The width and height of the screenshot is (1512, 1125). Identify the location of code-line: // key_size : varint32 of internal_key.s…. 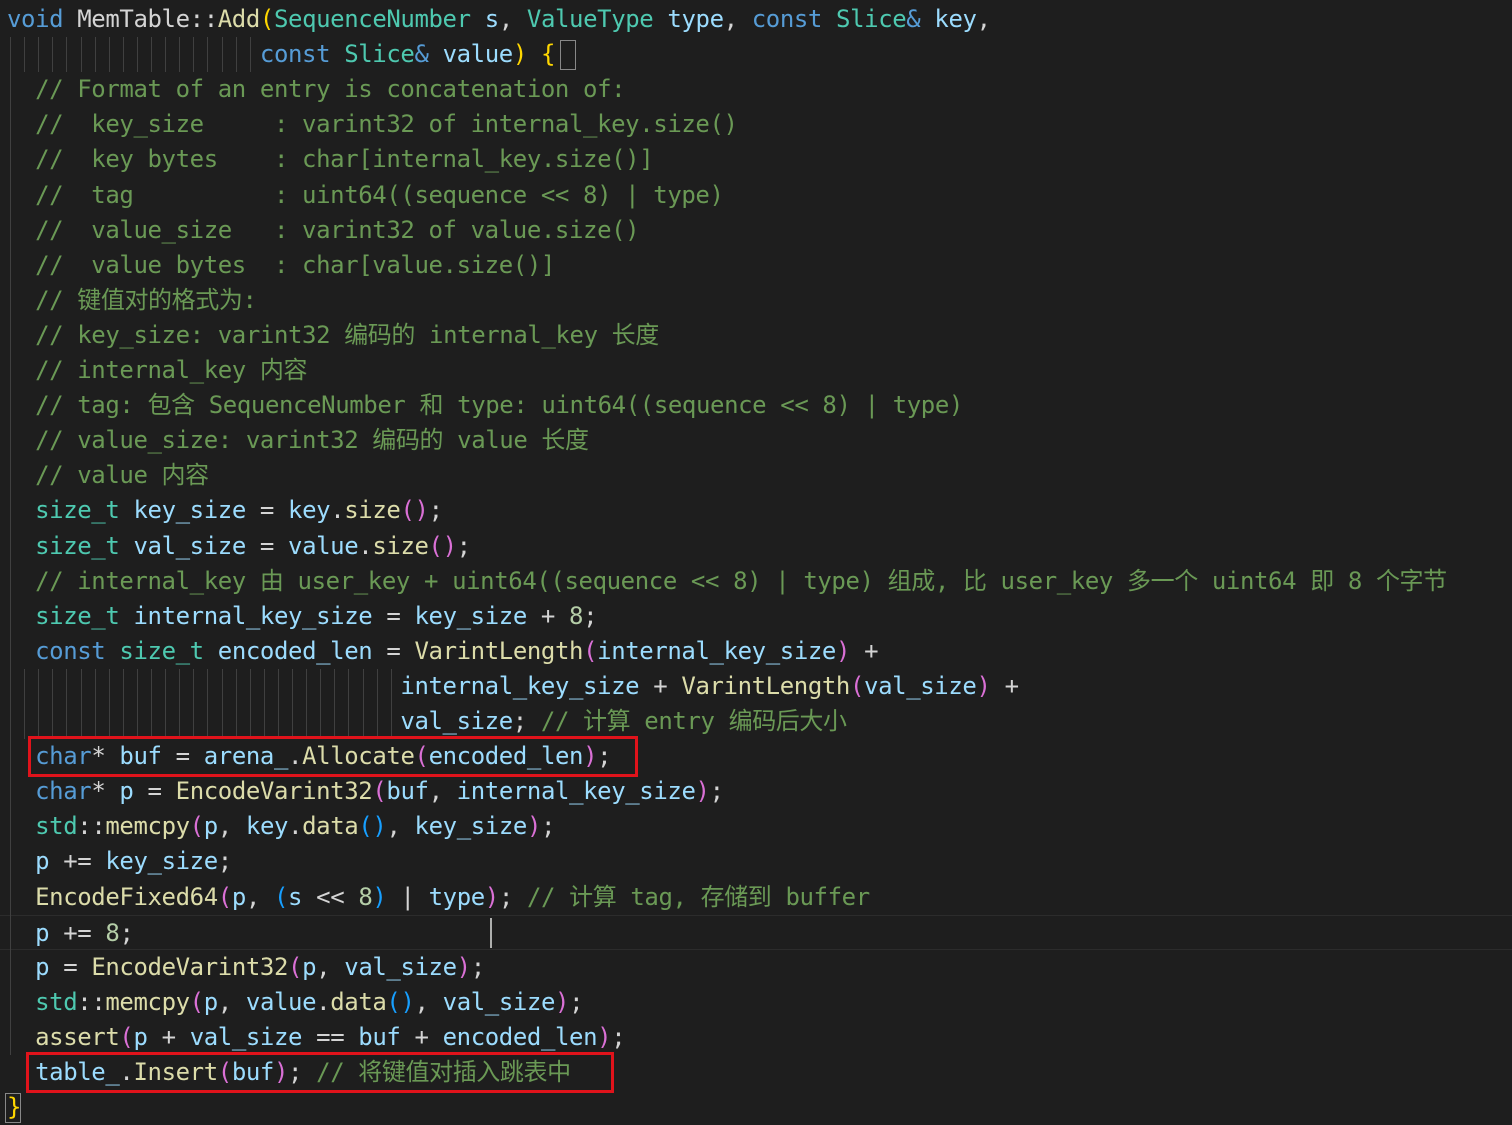
(756, 124).